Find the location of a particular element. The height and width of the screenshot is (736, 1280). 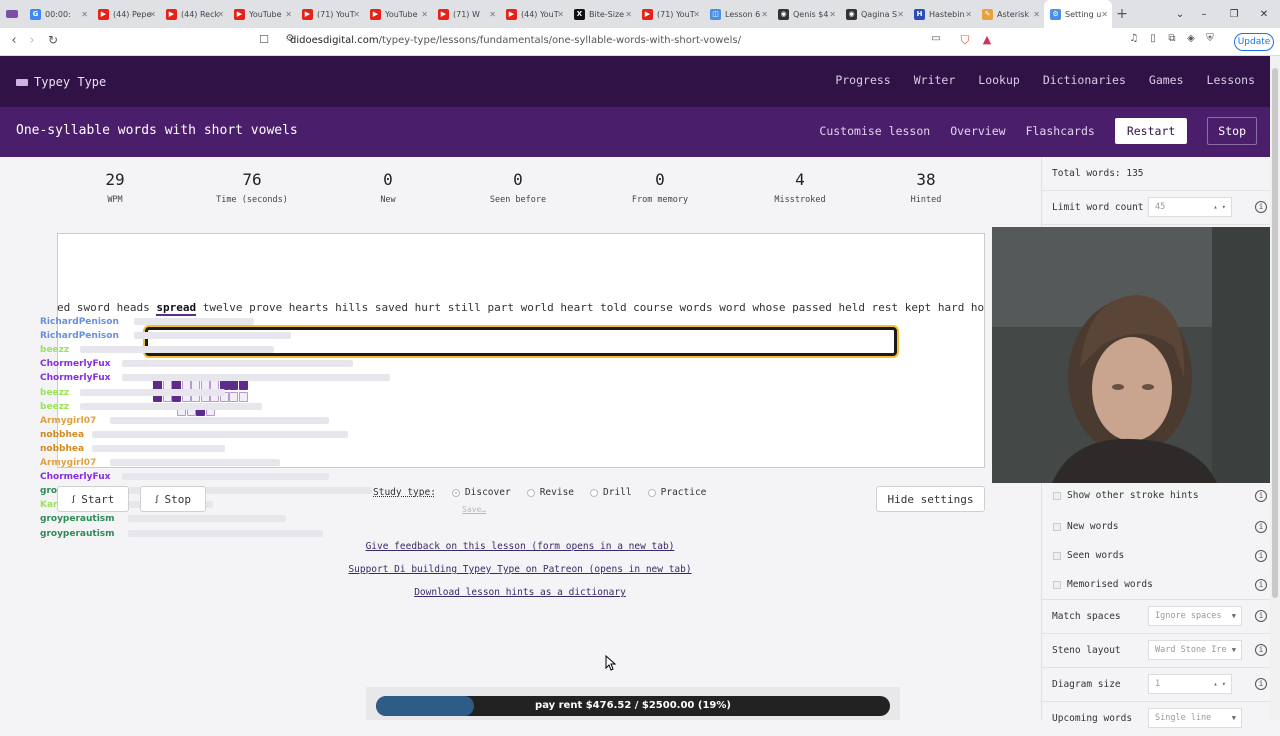

diagram-size-input: 1 ▴ ▾ is located at coordinates (1190, 684).